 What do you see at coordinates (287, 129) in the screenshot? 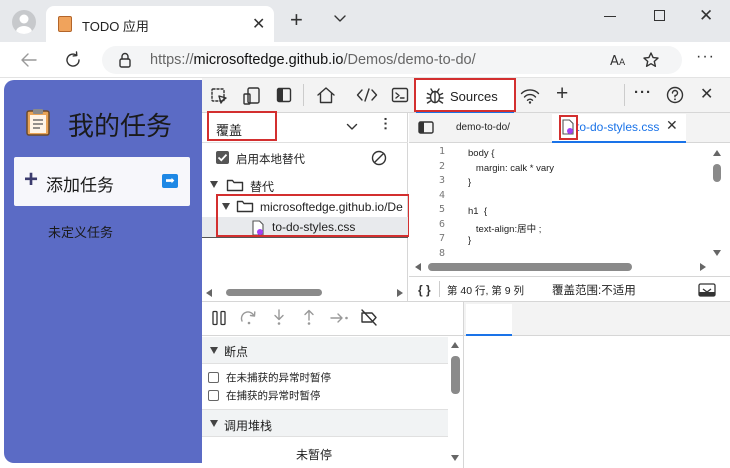
I see `overrides-dropdown: 覆盖` at bounding box center [287, 129].